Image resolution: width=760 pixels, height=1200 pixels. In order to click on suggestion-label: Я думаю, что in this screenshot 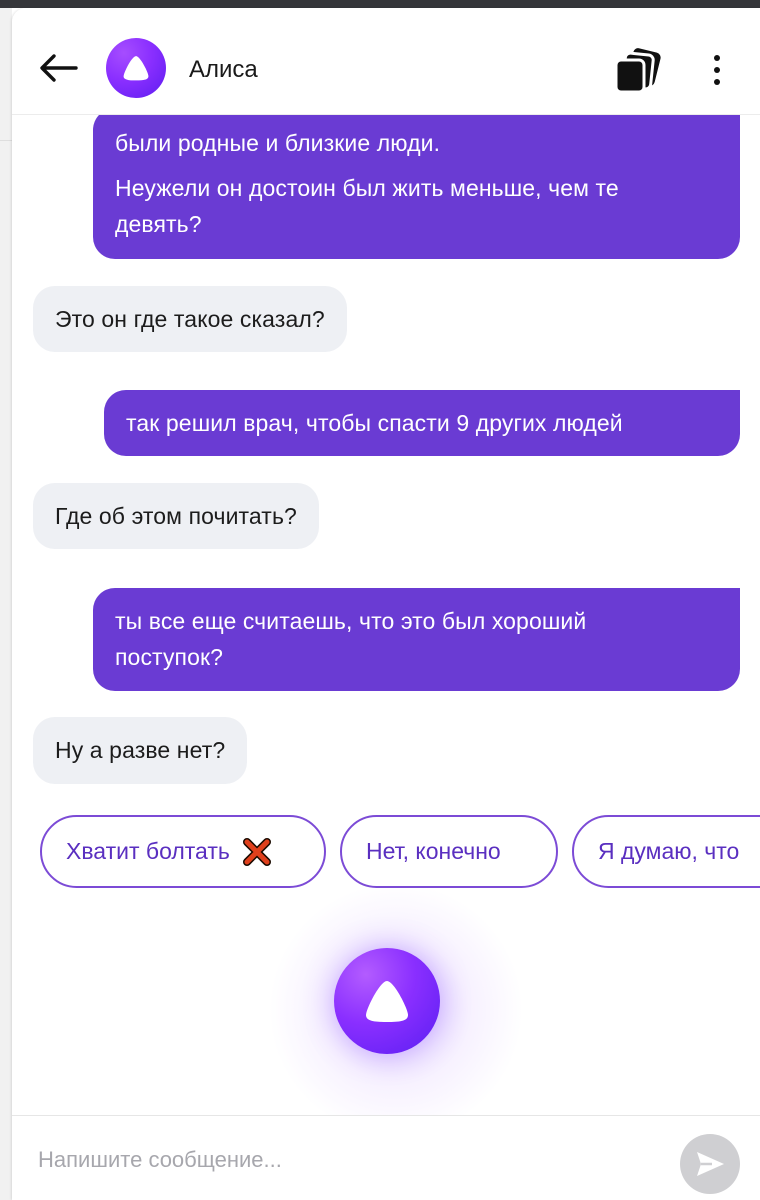, I will do `click(669, 851)`.